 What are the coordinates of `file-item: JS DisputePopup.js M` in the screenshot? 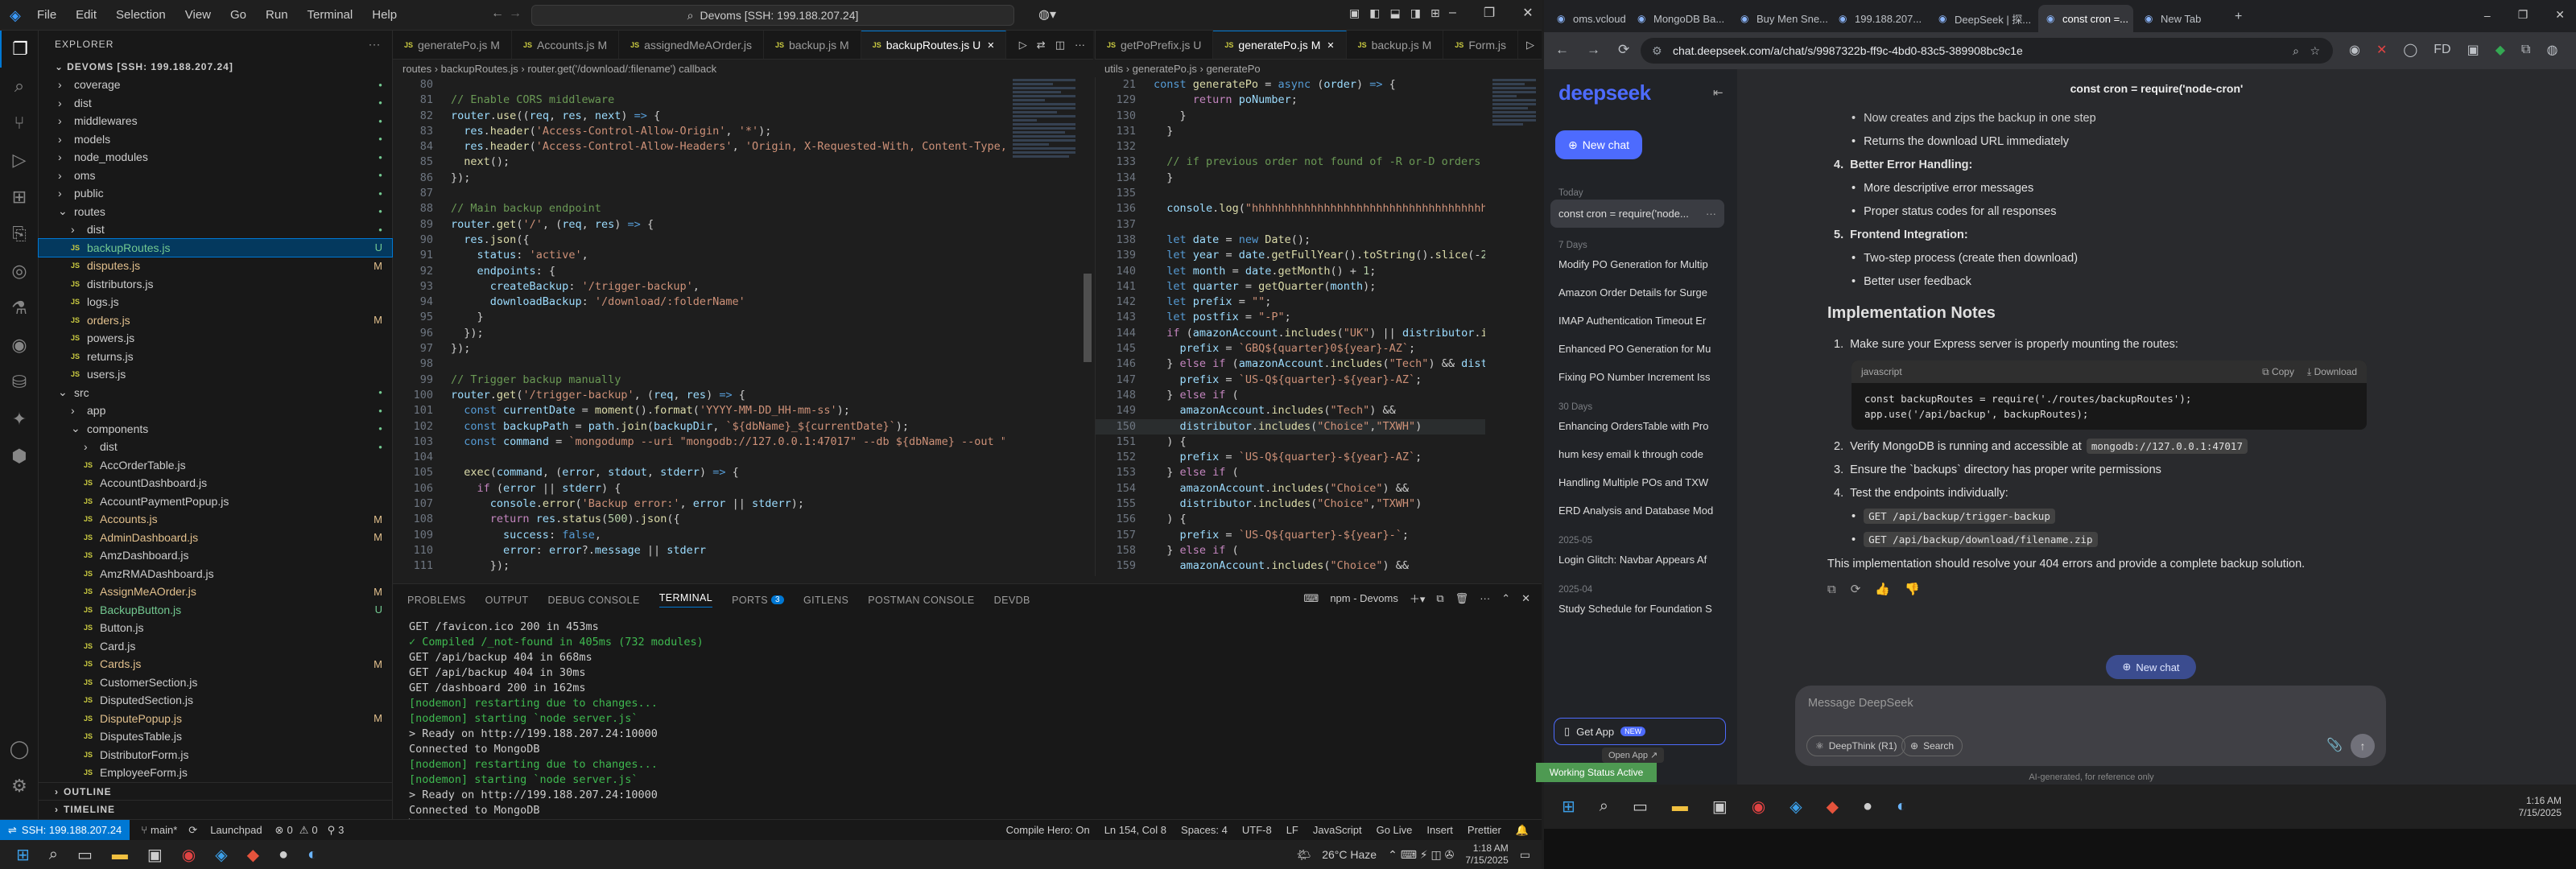 It's located at (215, 719).